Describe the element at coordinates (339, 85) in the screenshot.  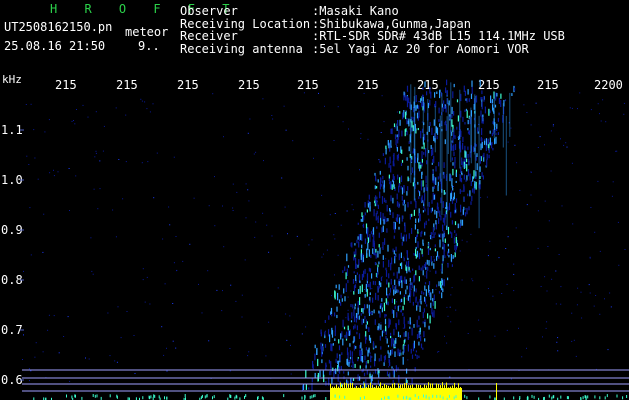
I see `x-axis-ticks: 215 215 215 215 215 215 215 215 215 2200` at that location.